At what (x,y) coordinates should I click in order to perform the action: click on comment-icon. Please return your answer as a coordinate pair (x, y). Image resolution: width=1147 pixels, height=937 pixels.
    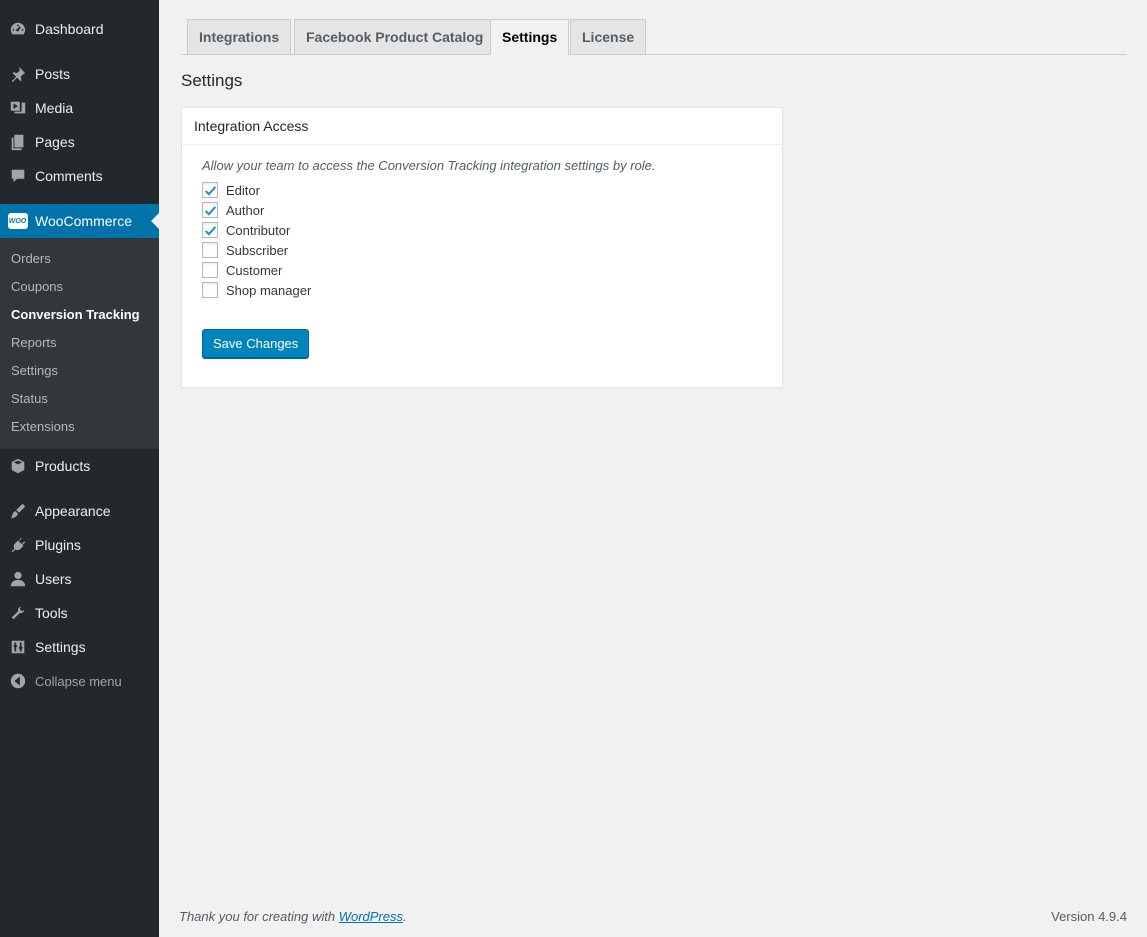
    Looking at the image, I should click on (17, 176).